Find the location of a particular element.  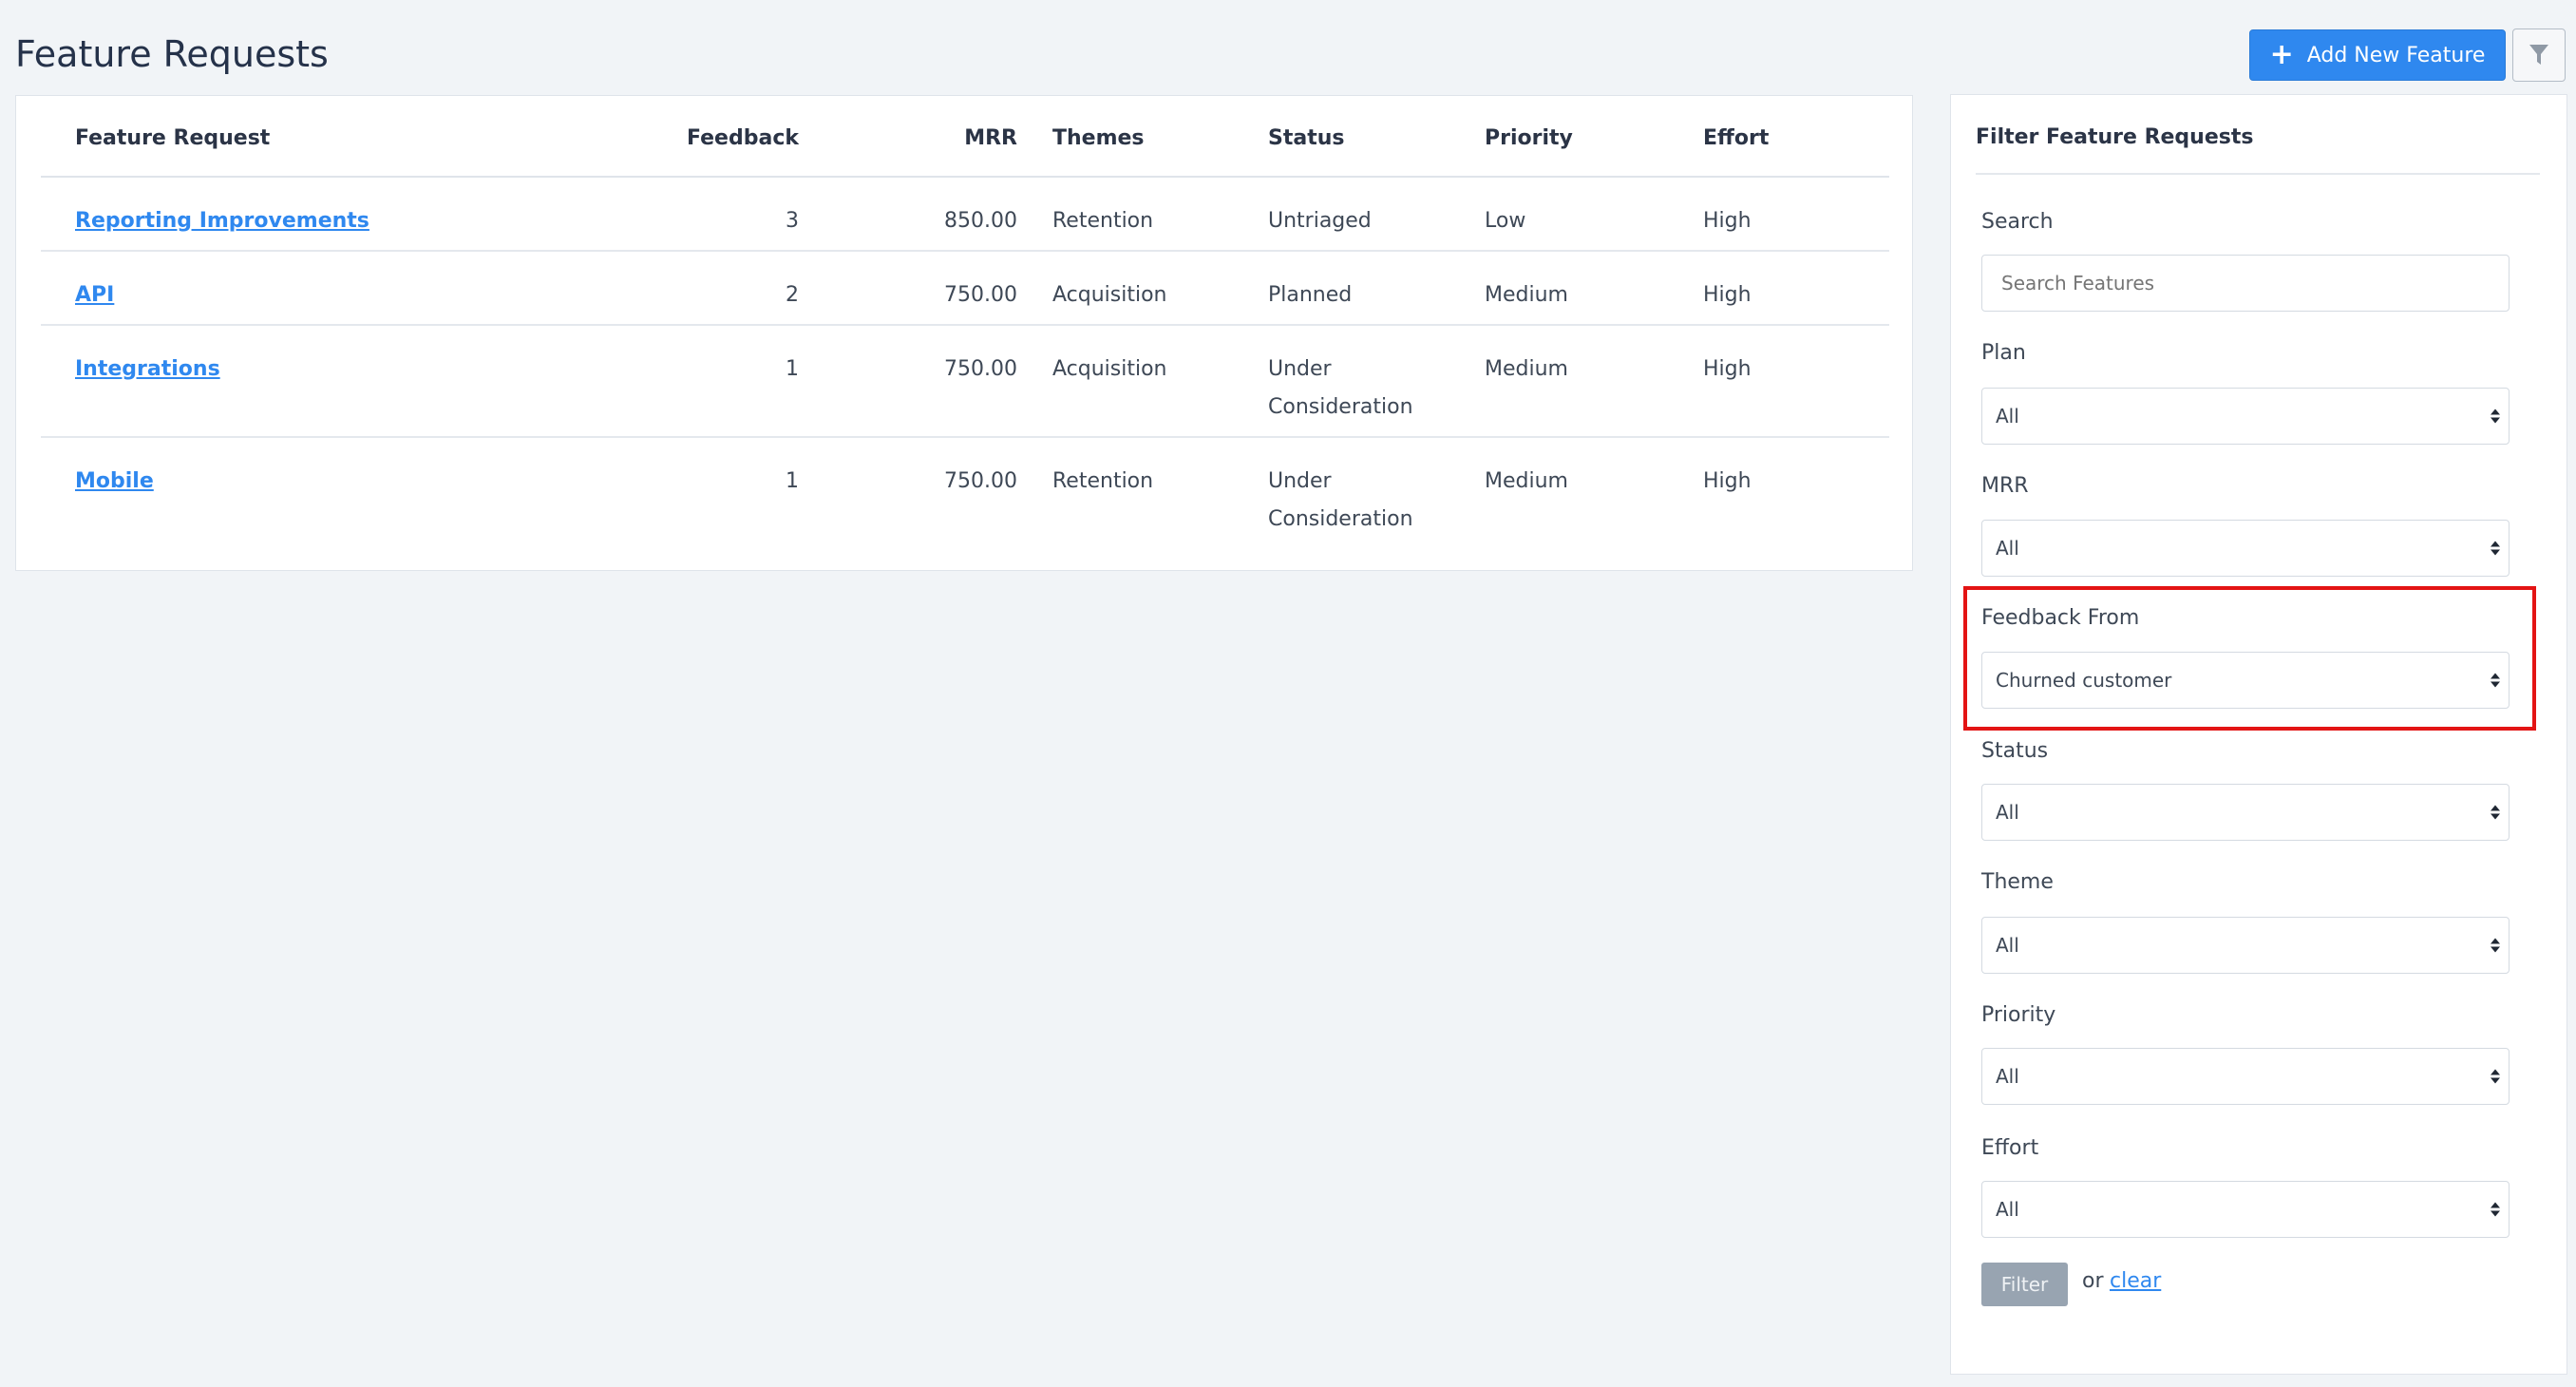

feedback-from-select-value: Churned customer is located at coordinates (2084, 680).